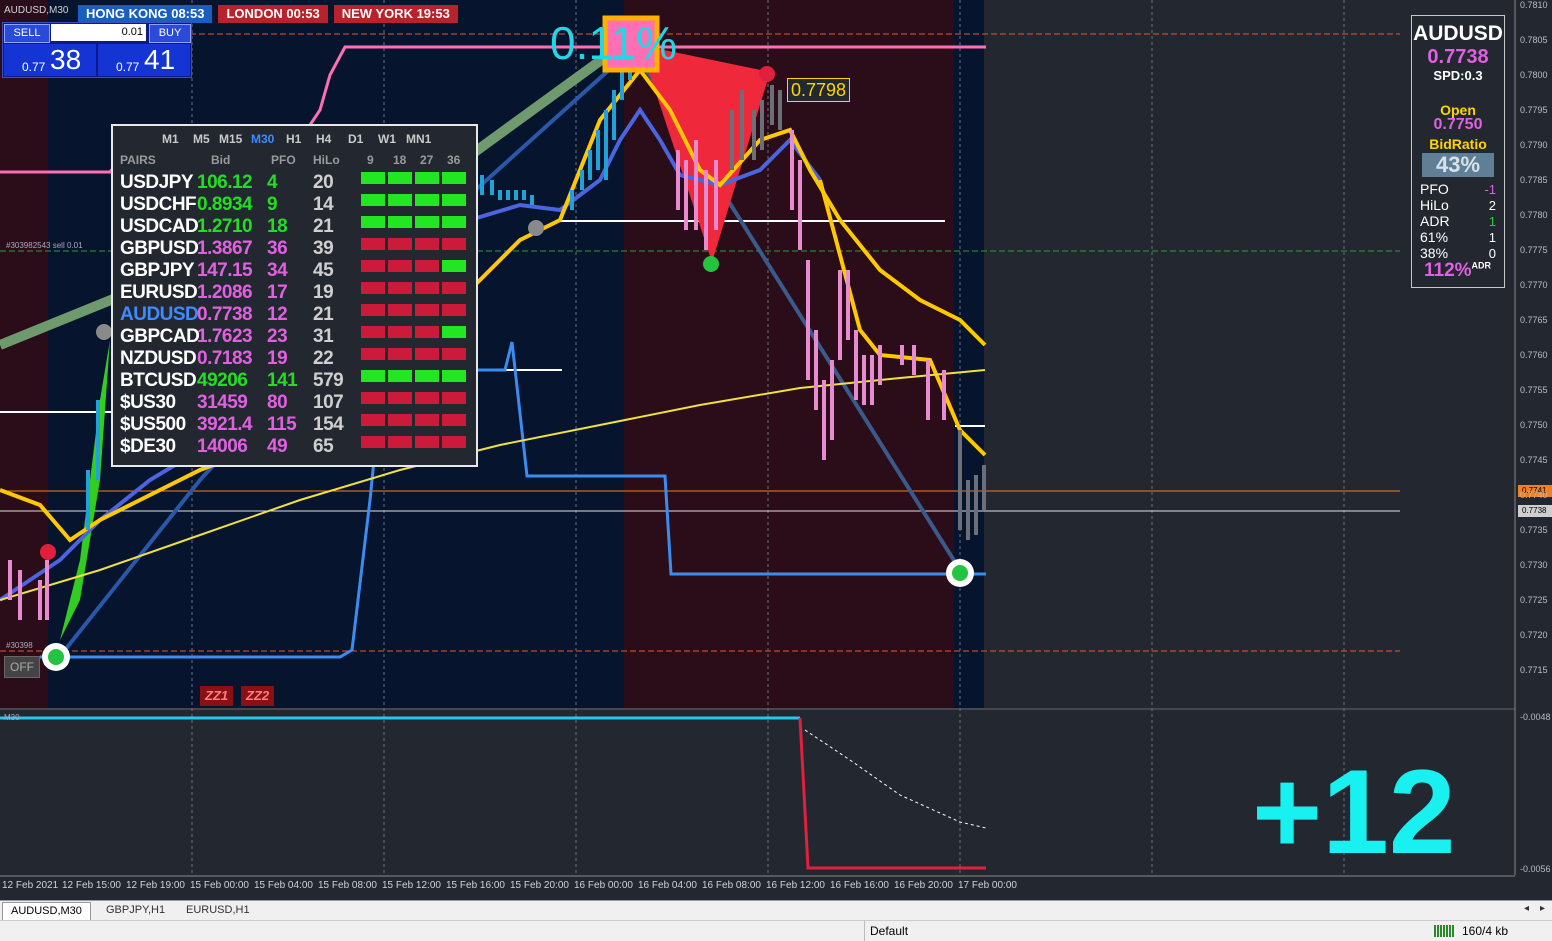 The height and width of the screenshot is (941, 1552). Describe the element at coordinates (225, 314) in the screenshot. I see `pair-bid: 0.7738` at that location.